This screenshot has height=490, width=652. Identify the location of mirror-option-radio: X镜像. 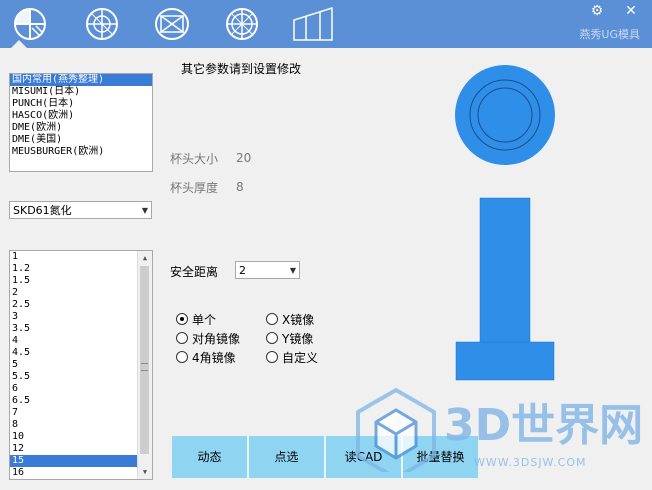
(290, 319).